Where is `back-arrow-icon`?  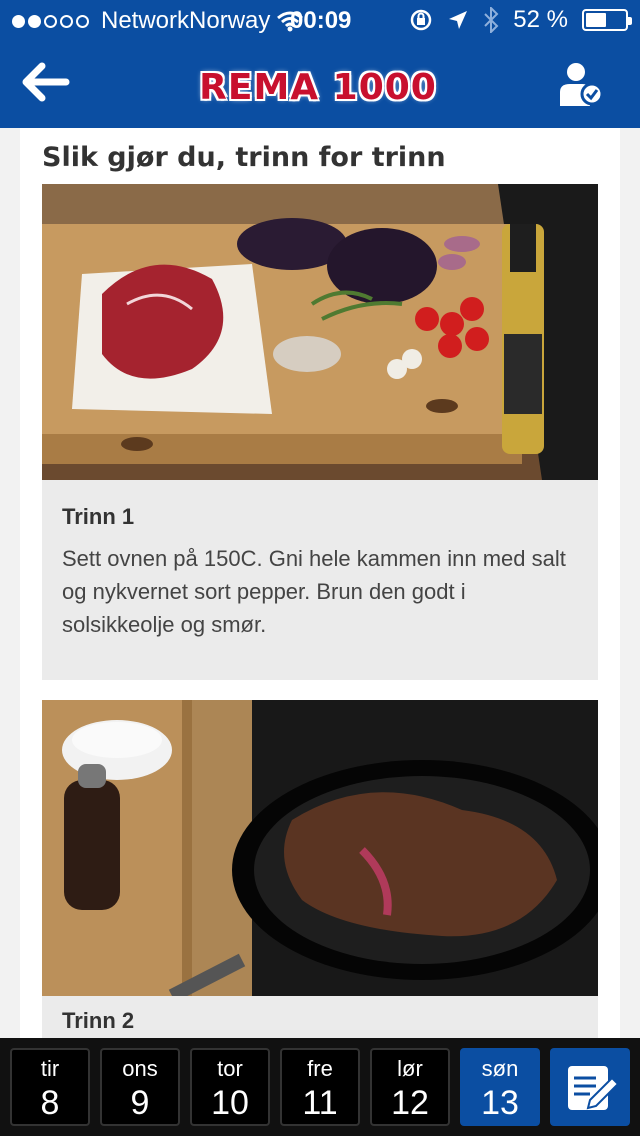
back-arrow-icon is located at coordinates (46, 82).